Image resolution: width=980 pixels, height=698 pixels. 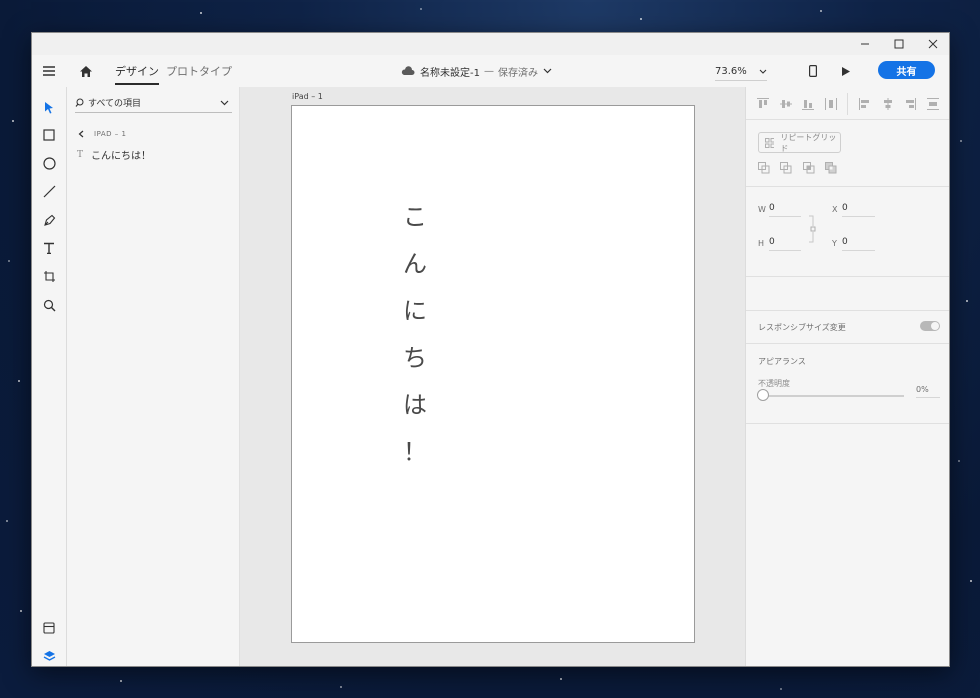 I want to click on tab-prototype-label: プロトタイプ, so click(x=199, y=71).